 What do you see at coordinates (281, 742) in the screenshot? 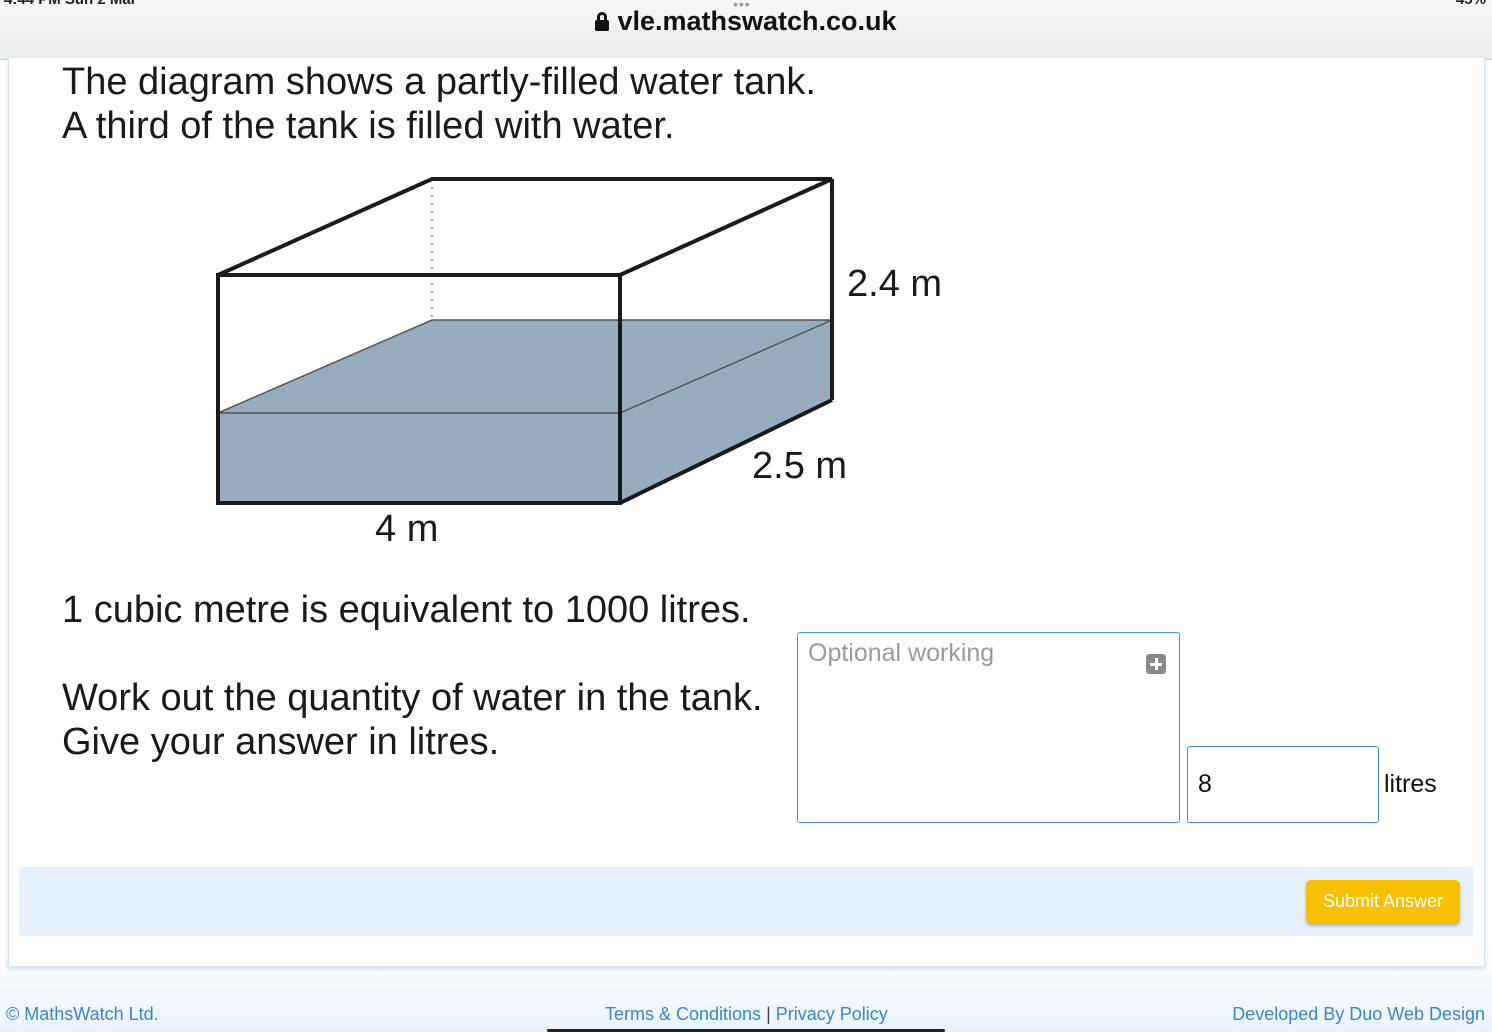
I see `task-line-2: Give your answer in litres.` at bounding box center [281, 742].